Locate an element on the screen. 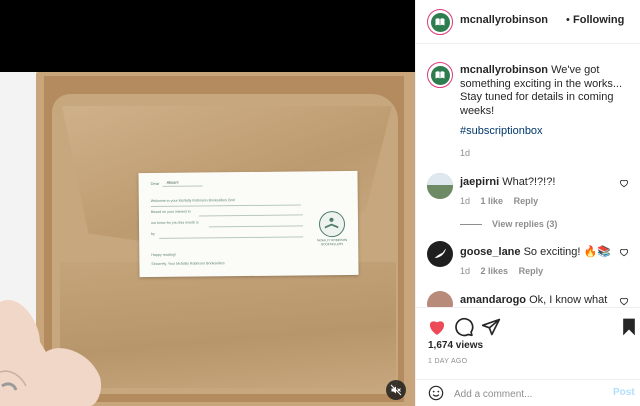  avatar is located at coordinates (440, 22).